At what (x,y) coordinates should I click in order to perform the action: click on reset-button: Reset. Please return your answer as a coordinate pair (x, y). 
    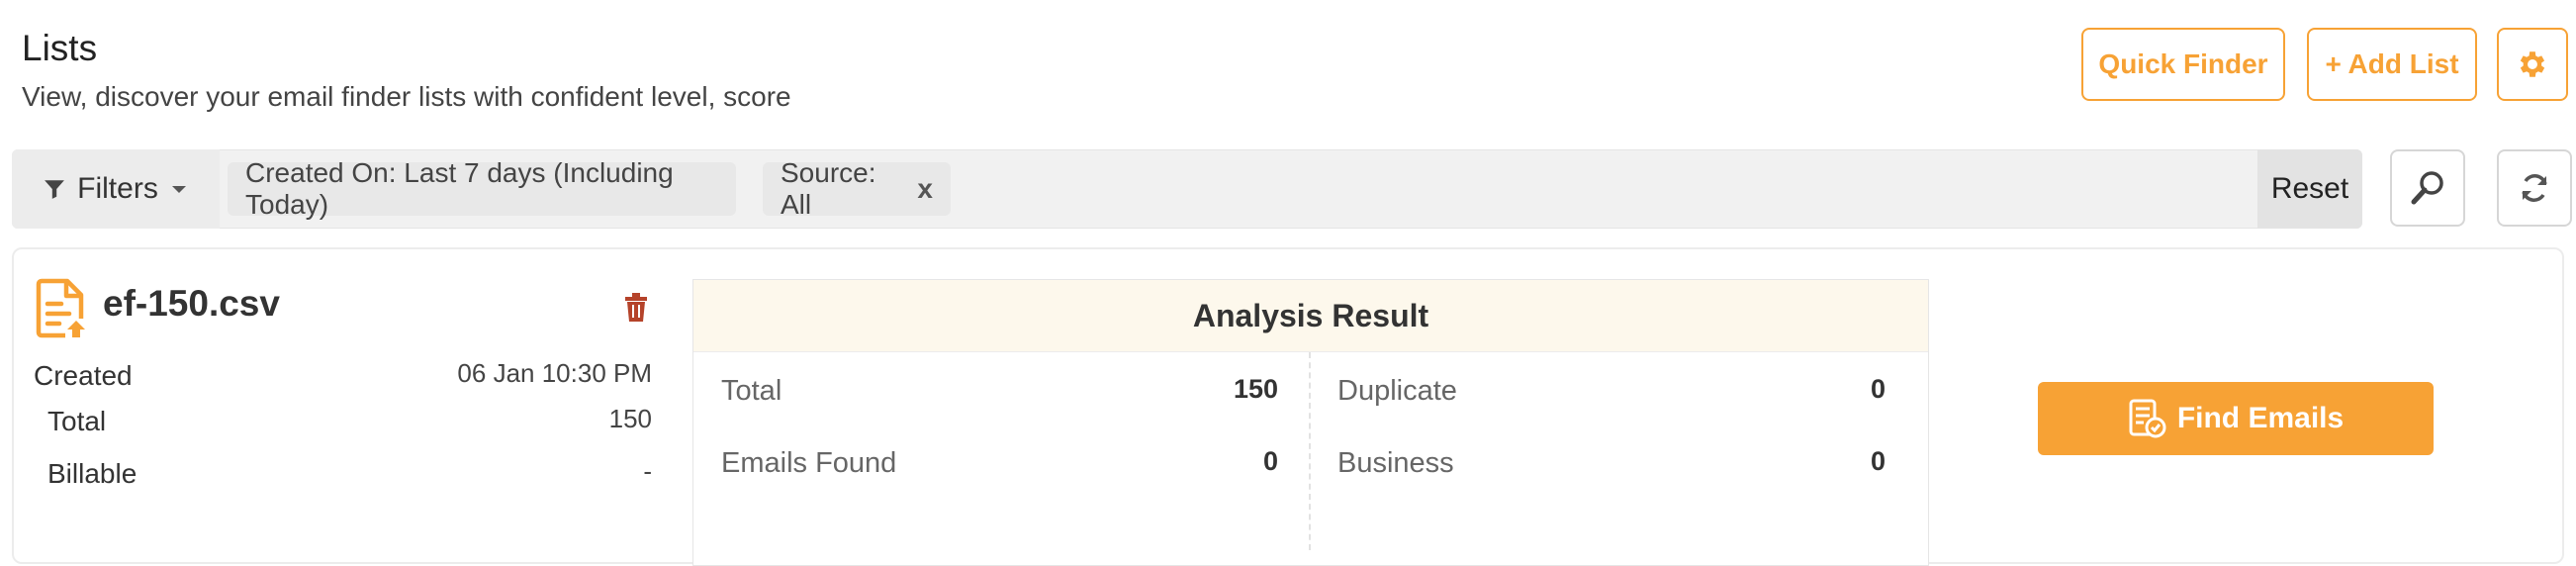
    Looking at the image, I should click on (2310, 189).